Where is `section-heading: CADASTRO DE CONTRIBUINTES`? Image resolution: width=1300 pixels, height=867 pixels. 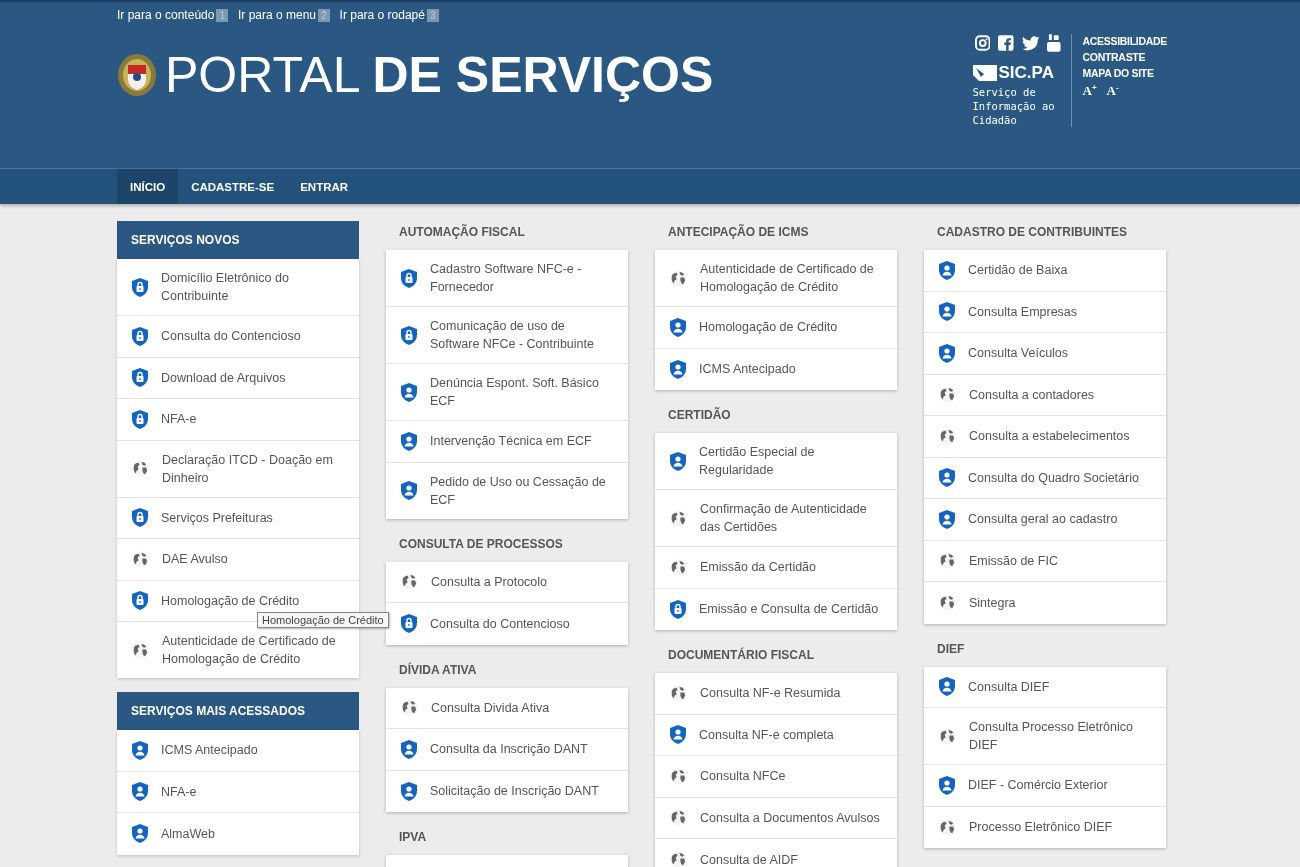 section-heading: CADASTRO DE CONTRIBUINTES is located at coordinates (1032, 232).